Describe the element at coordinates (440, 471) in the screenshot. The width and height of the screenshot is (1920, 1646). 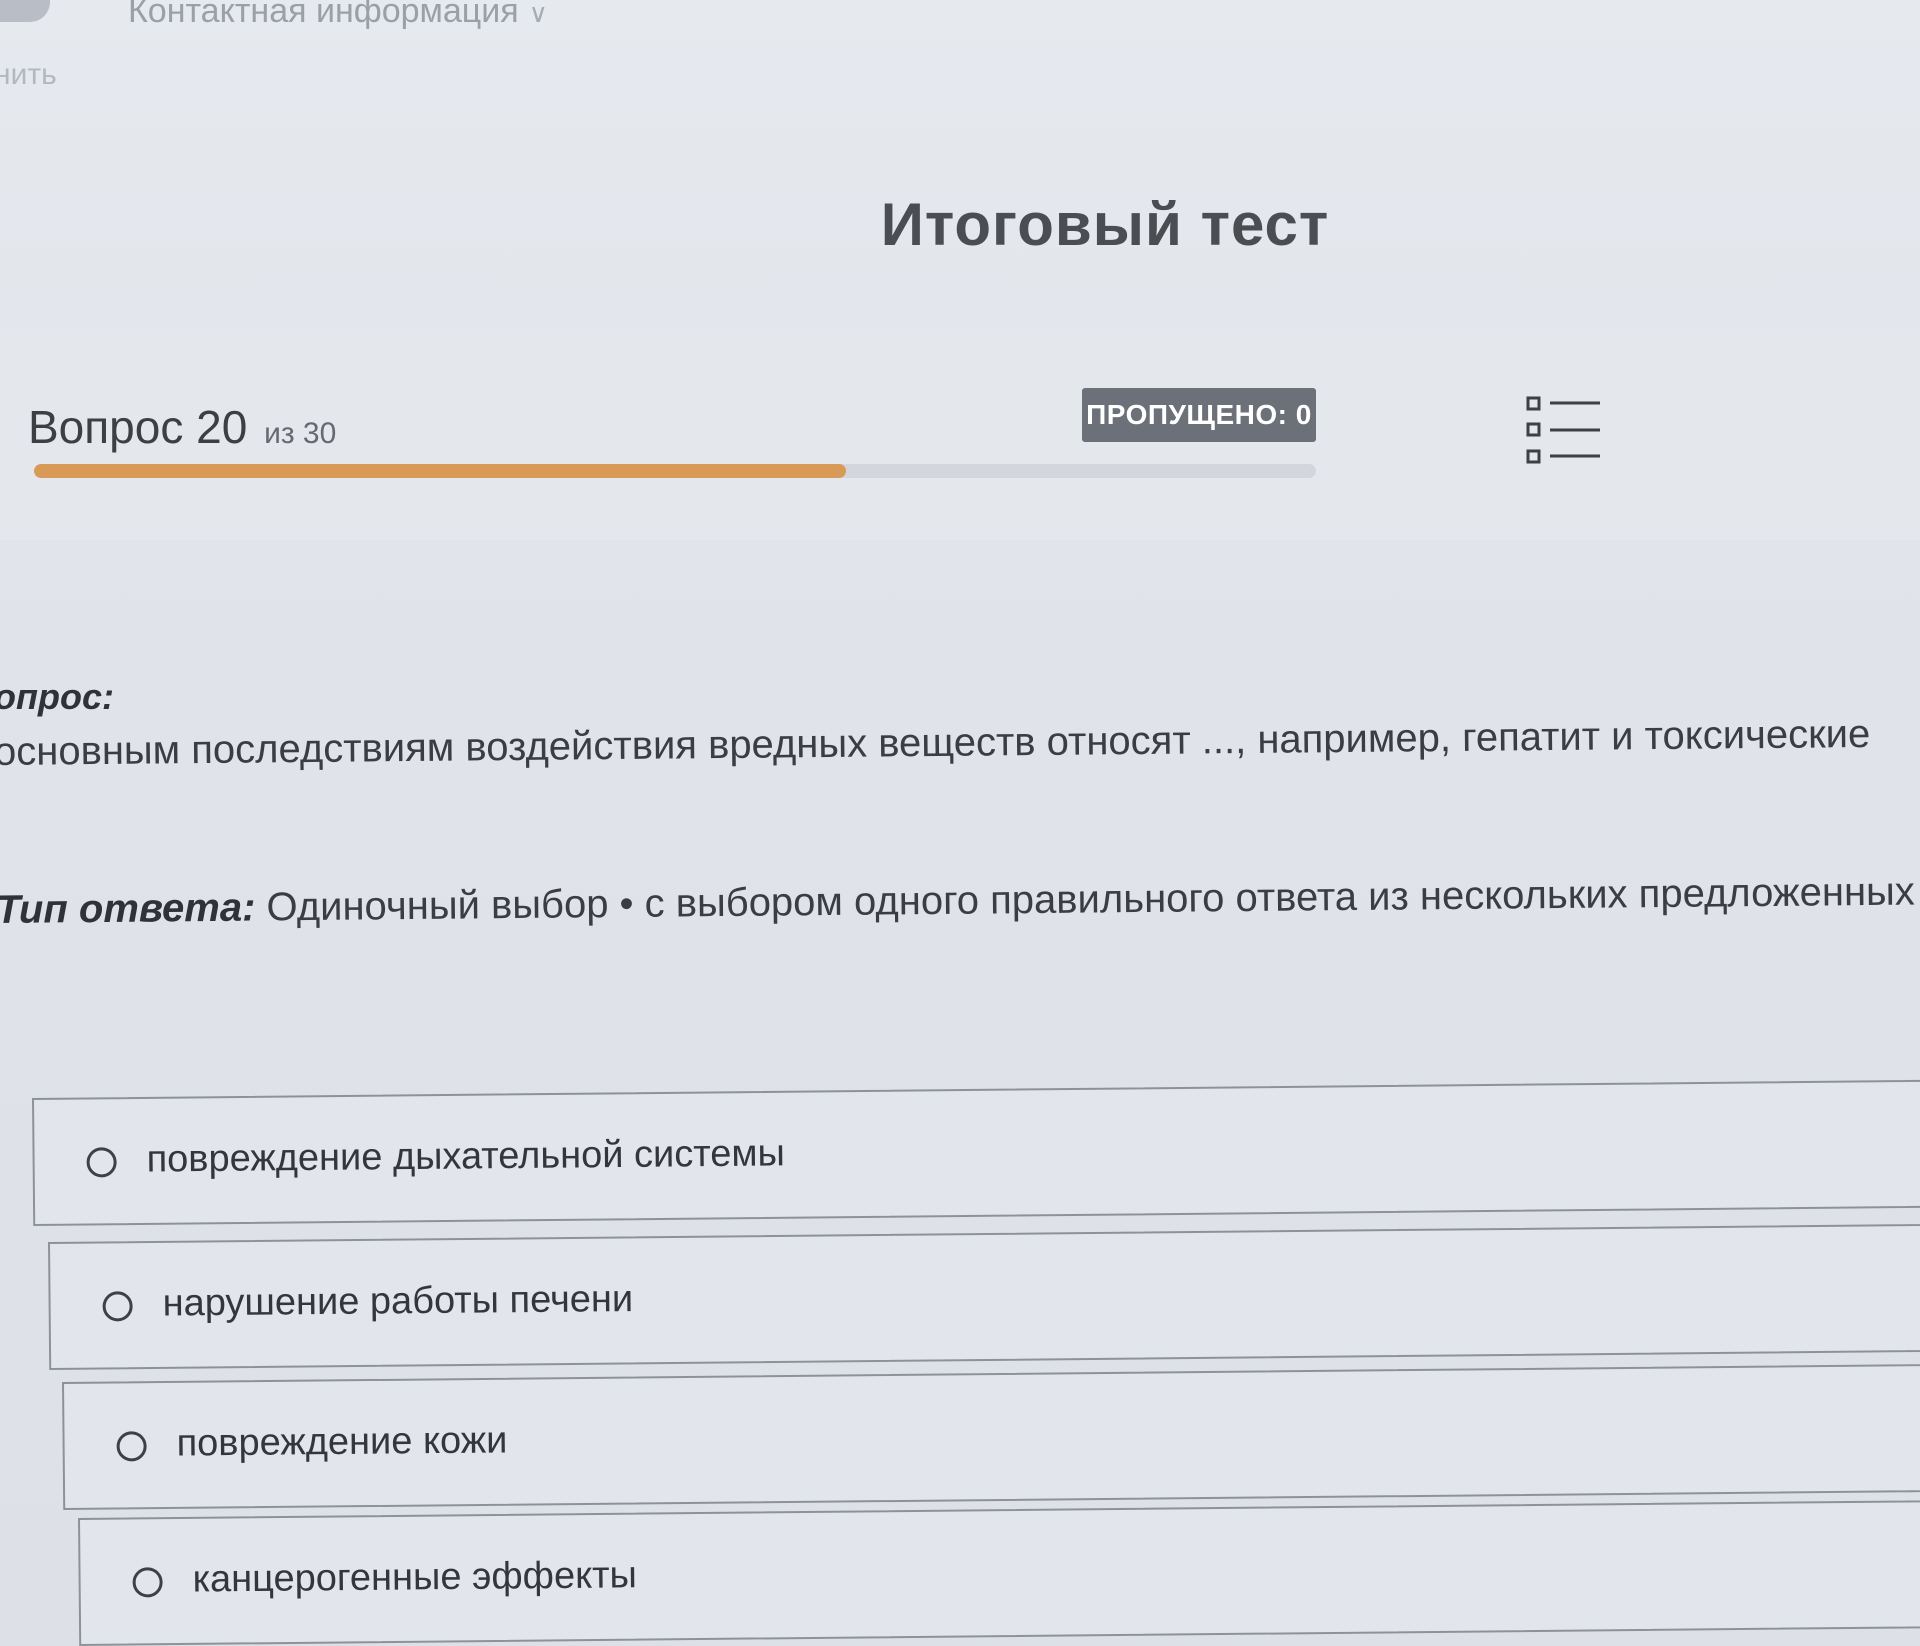
I see `progress-bar-fill` at that location.